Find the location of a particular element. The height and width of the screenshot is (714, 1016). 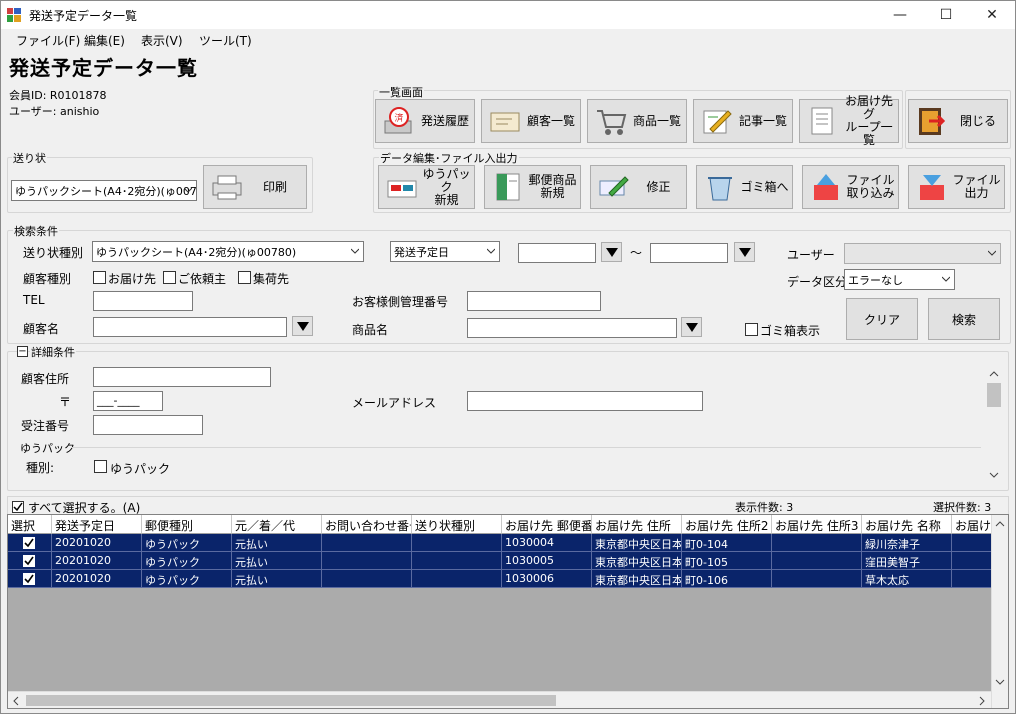

mail-input is located at coordinates (585, 401).